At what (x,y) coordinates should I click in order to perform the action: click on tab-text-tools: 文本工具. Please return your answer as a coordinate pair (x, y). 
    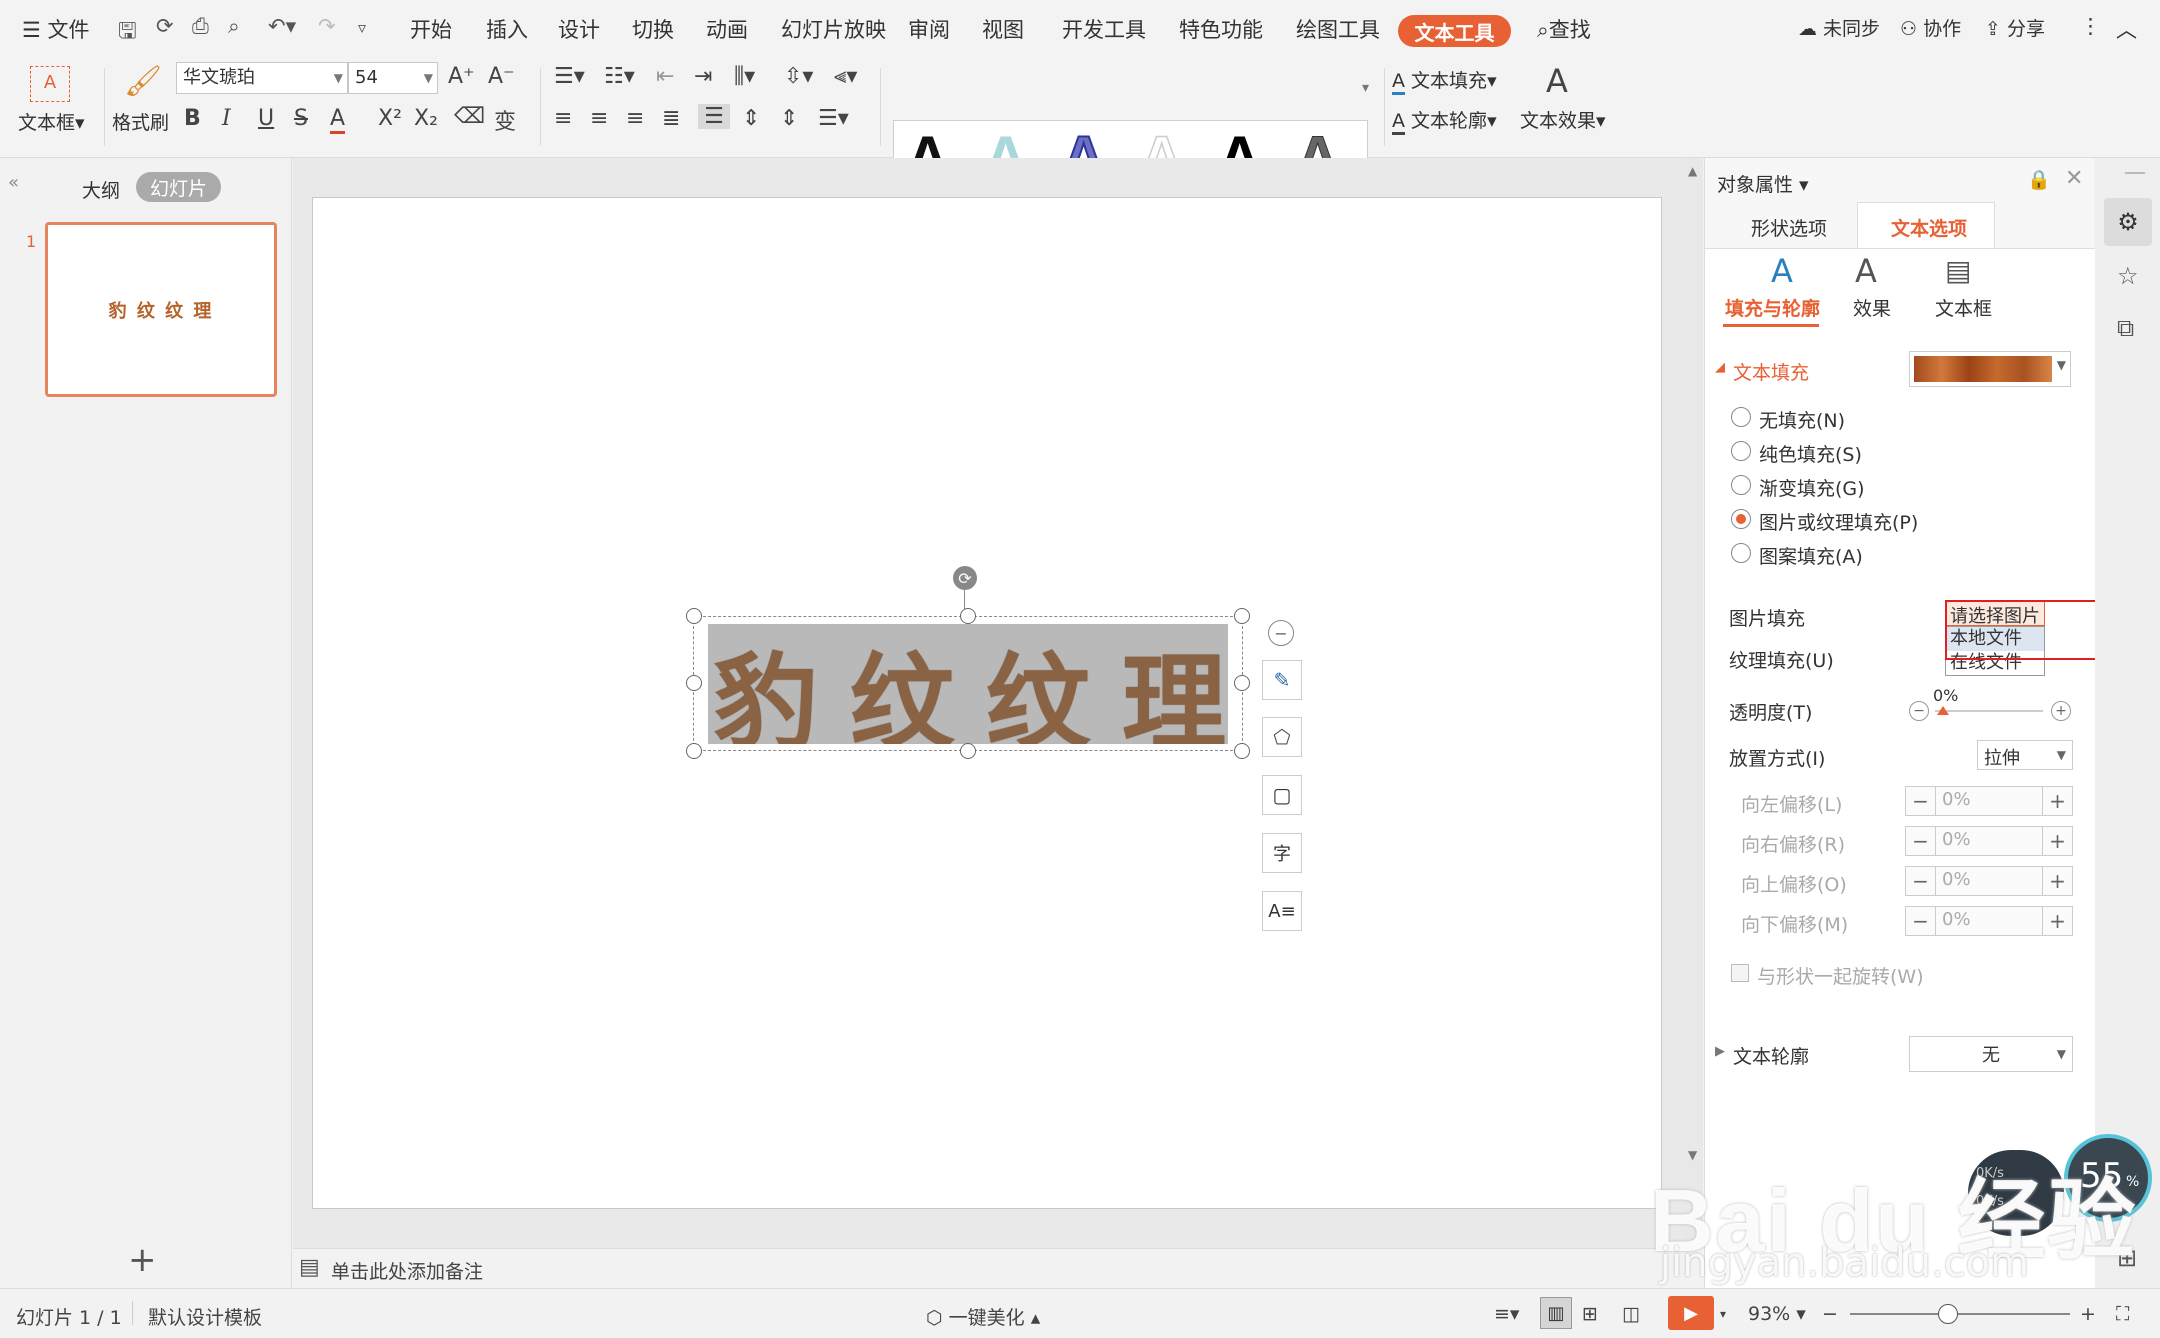
    Looking at the image, I should click on (1454, 31).